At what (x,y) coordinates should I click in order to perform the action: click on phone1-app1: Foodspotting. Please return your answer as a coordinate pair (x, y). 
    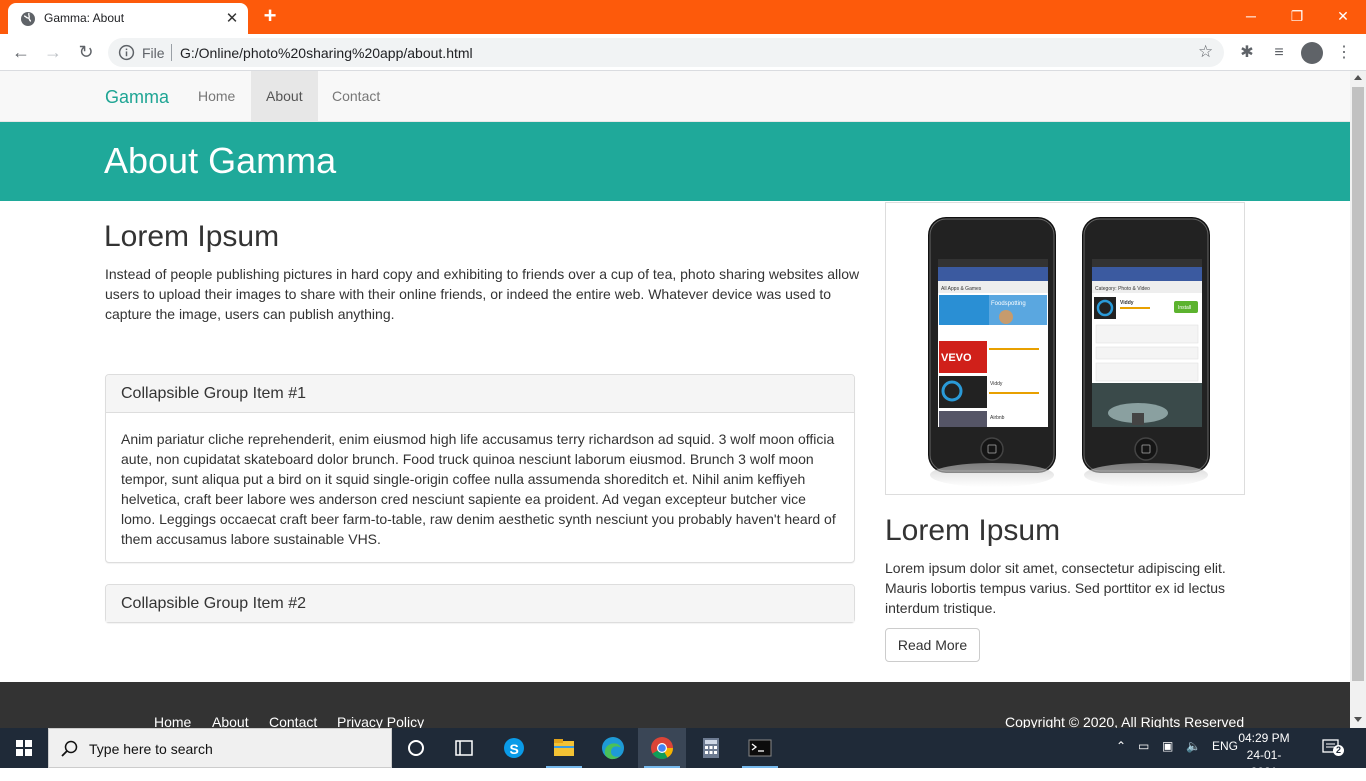
    Looking at the image, I should click on (1008, 304).